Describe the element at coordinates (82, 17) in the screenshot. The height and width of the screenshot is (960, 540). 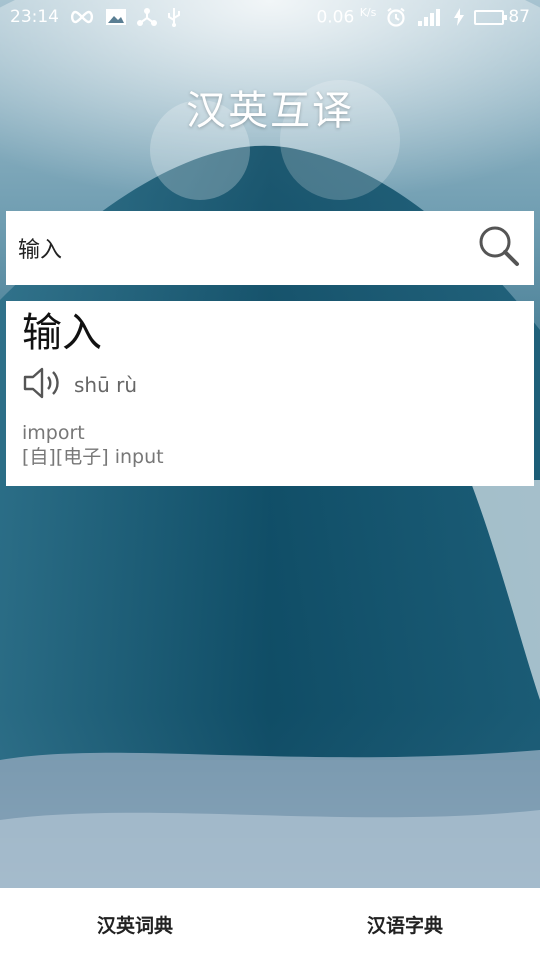
I see `infinity-icon` at that location.